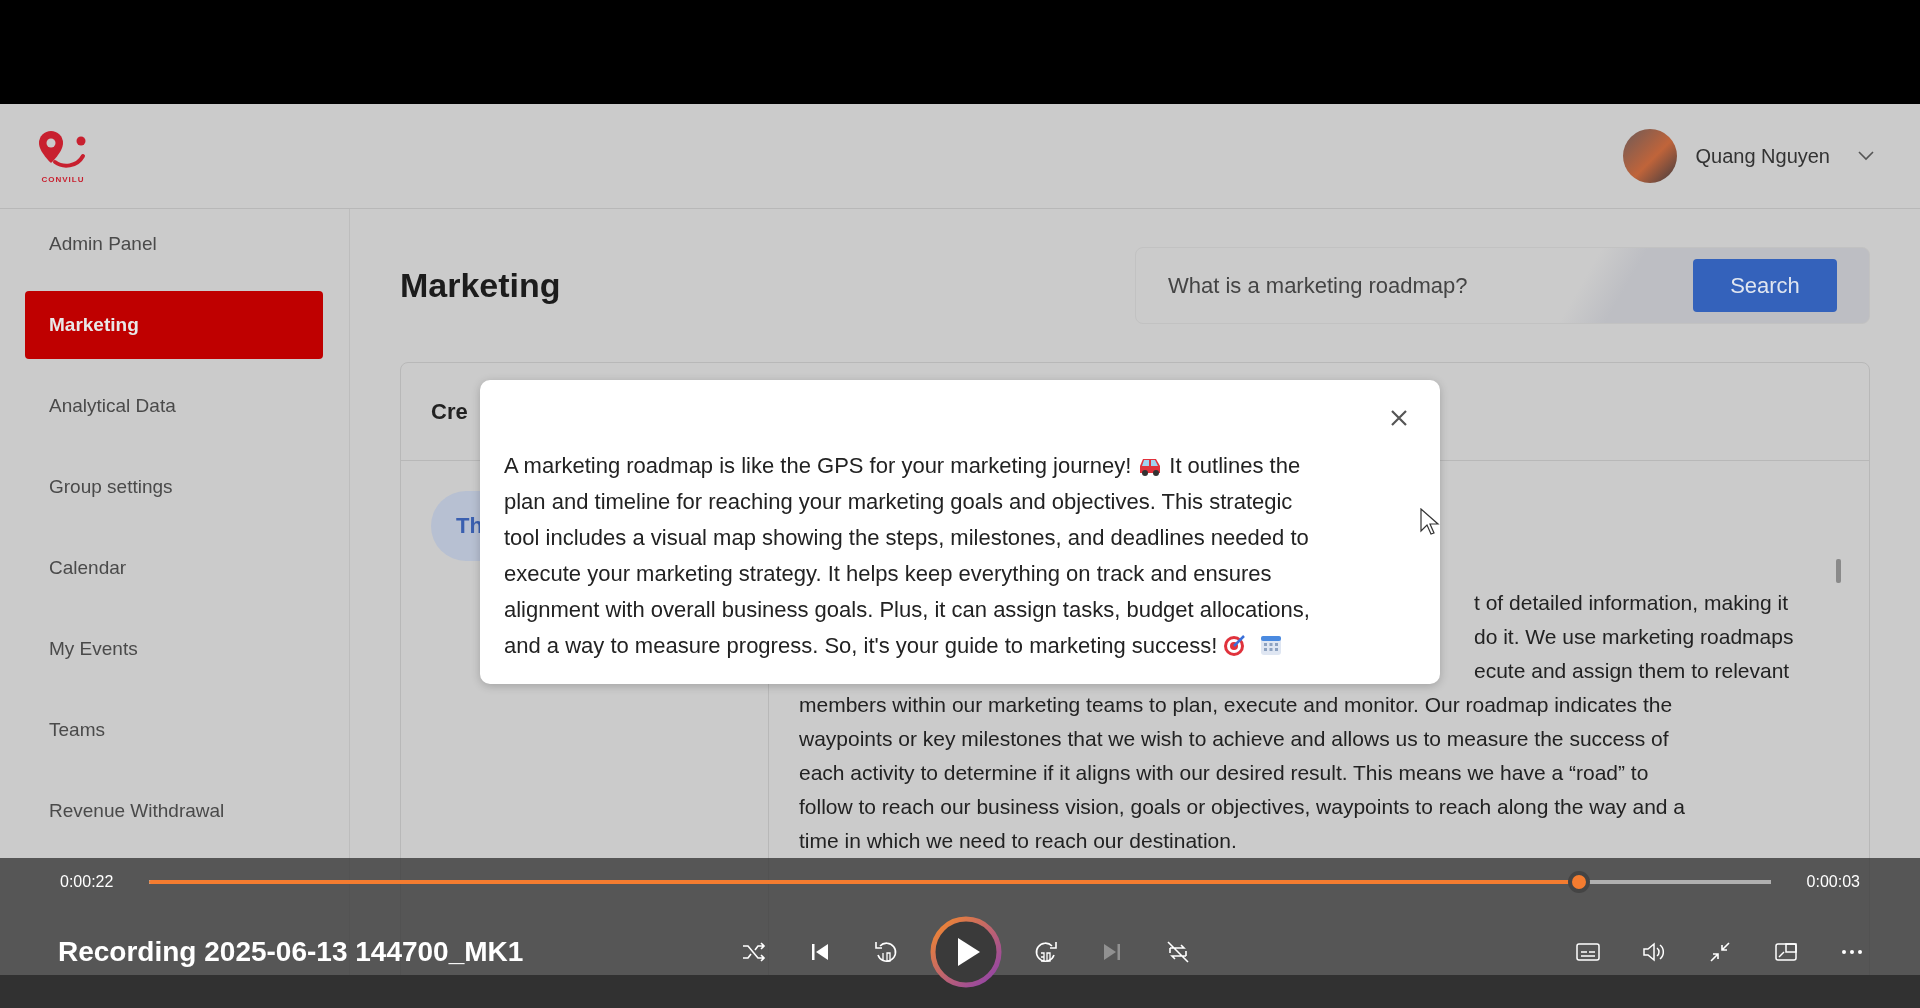 The image size is (1920, 1008). What do you see at coordinates (1234, 739) in the screenshot?
I see `article-text-line: waypoints or key milestones that we wish to achieve and allows us to measure the success of` at bounding box center [1234, 739].